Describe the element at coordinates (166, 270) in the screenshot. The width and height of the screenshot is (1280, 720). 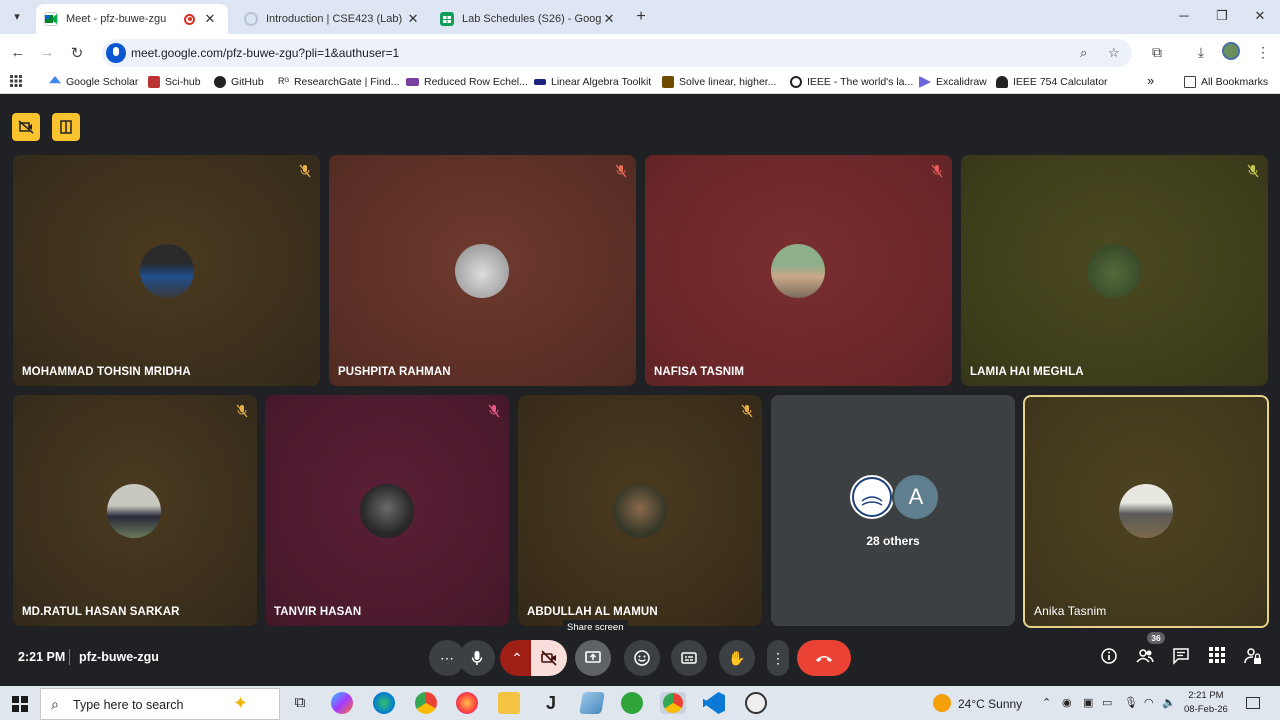
I see `participant-tile: MOHAMMAD TOHSIN MRIDHA` at that location.